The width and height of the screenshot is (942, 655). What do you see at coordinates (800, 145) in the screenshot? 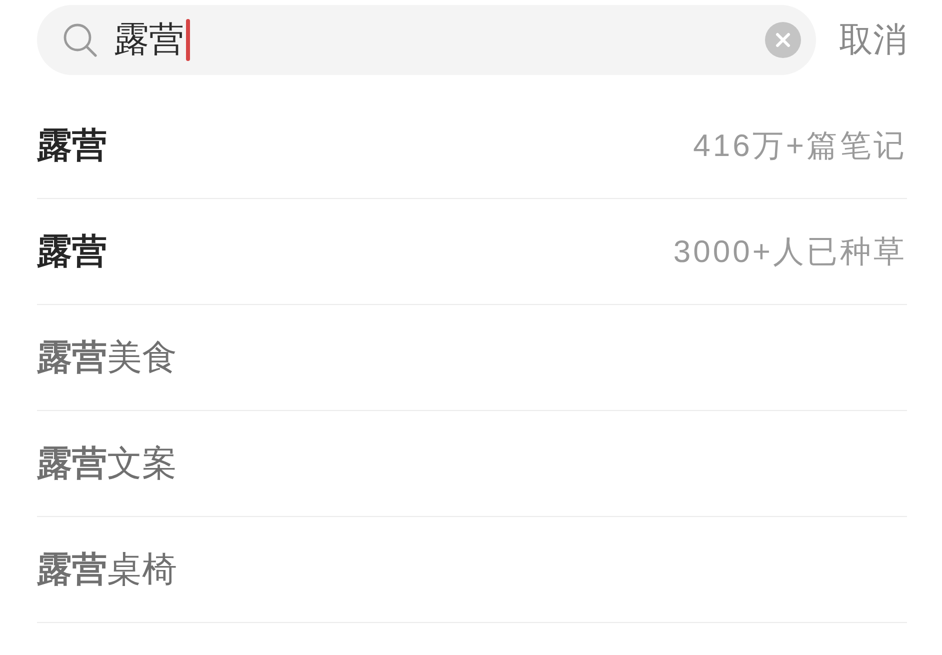
I see `suggestion-stat: 416万+篇笔记` at bounding box center [800, 145].